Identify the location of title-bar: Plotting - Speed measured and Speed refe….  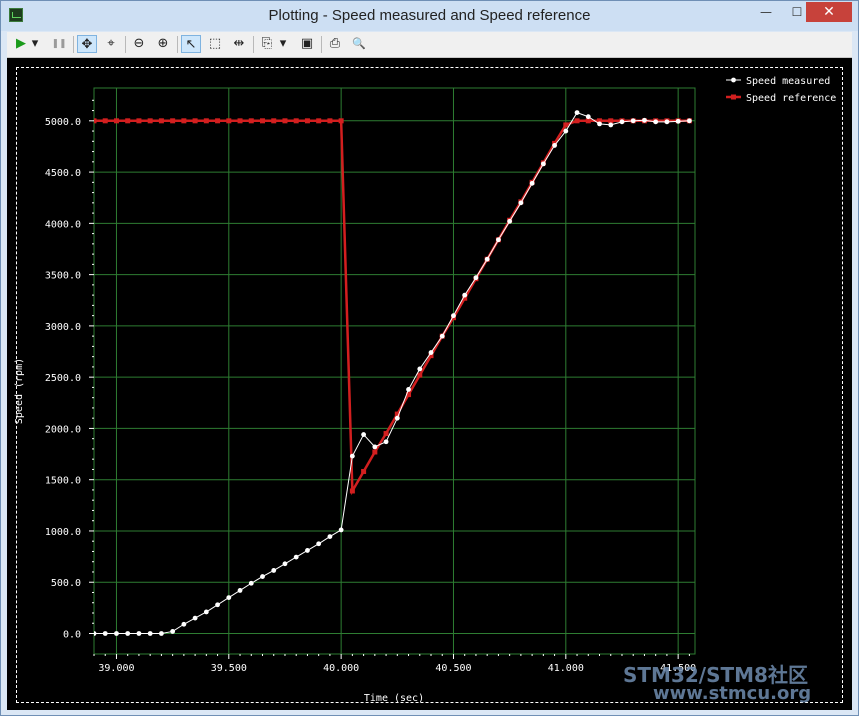
(429, 16).